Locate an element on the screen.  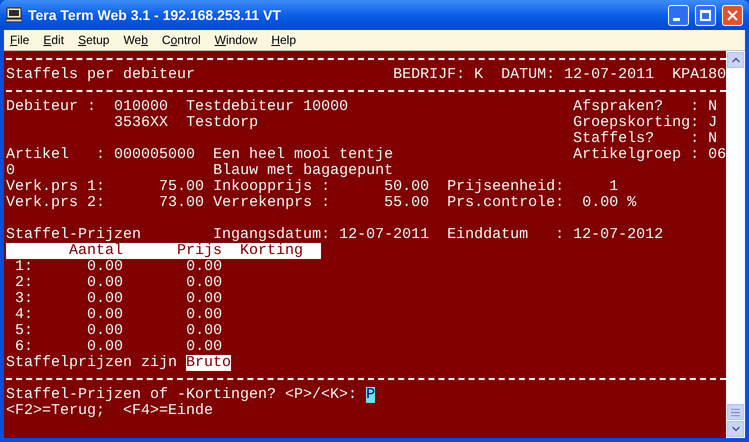
terminal-text: Staffels per debiteur is located at coordinates (101, 75).